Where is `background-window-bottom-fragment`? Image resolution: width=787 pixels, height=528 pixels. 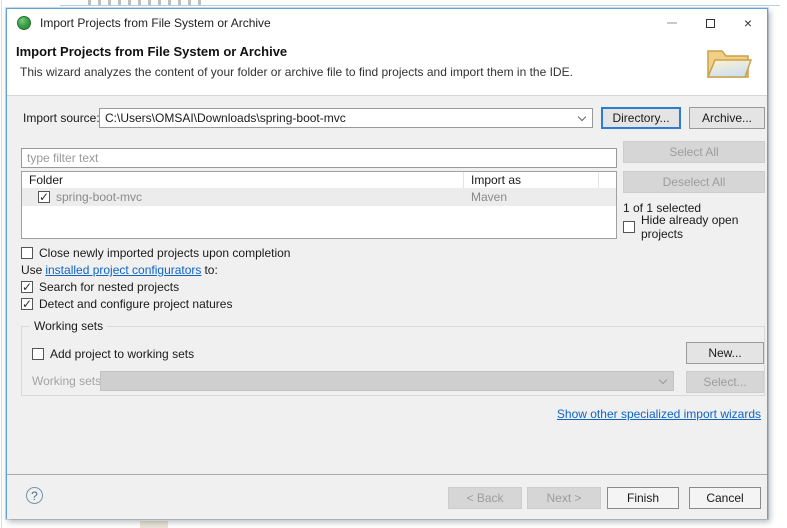
background-window-bottom-fragment is located at coordinates (154, 524).